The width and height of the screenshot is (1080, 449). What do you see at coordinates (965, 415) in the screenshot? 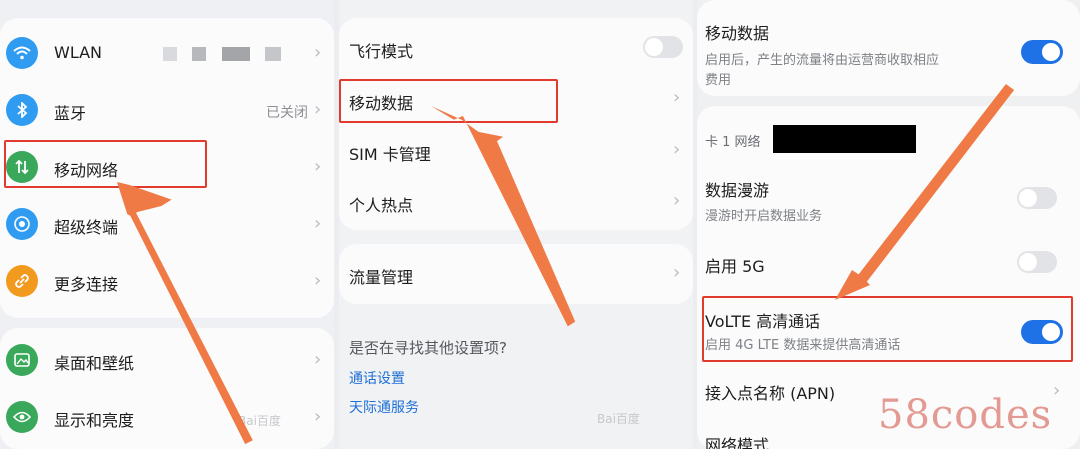
I see `site-watermark-logo: 58codes` at bounding box center [965, 415].